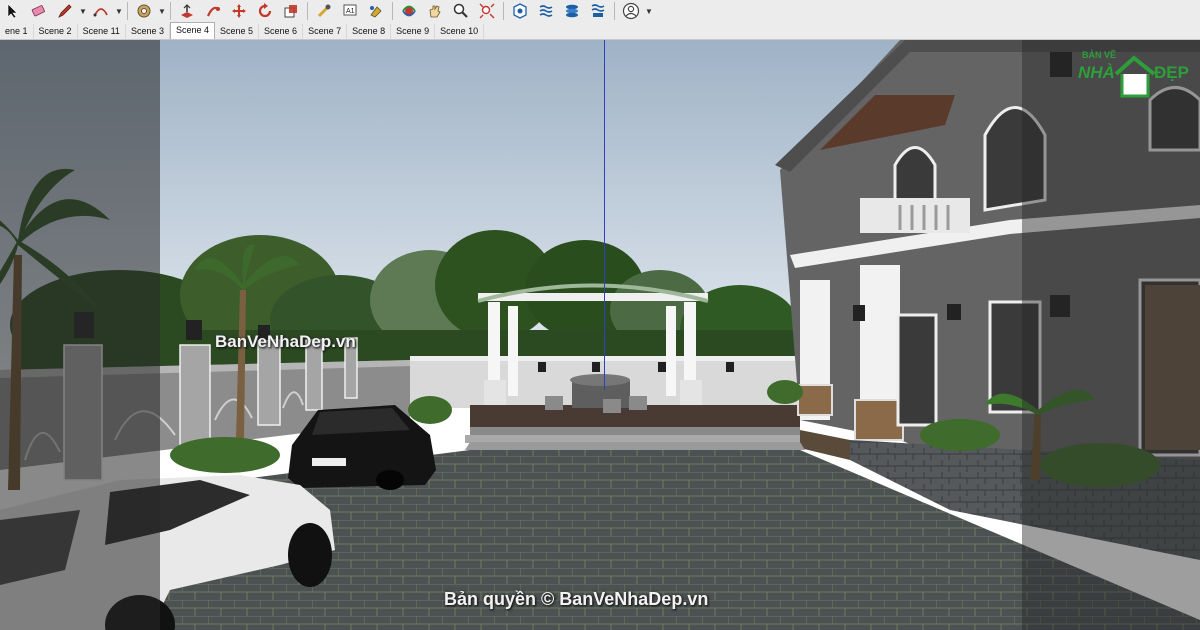 The image size is (1200, 630). I want to click on scale-icon, so click(291, 11).